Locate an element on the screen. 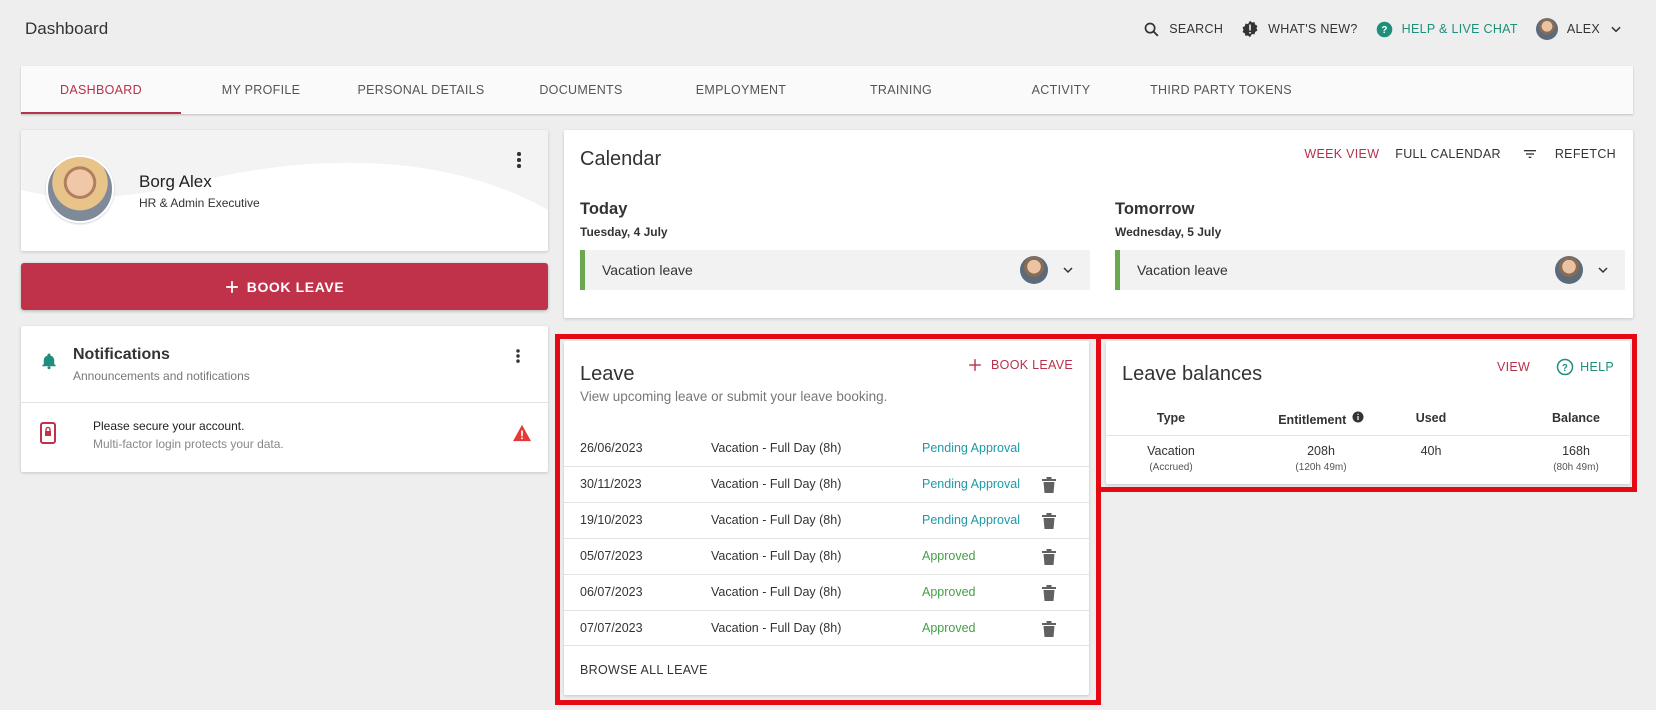  balance-type-cell: Vacation (Accrued) is located at coordinates (1171, 458).